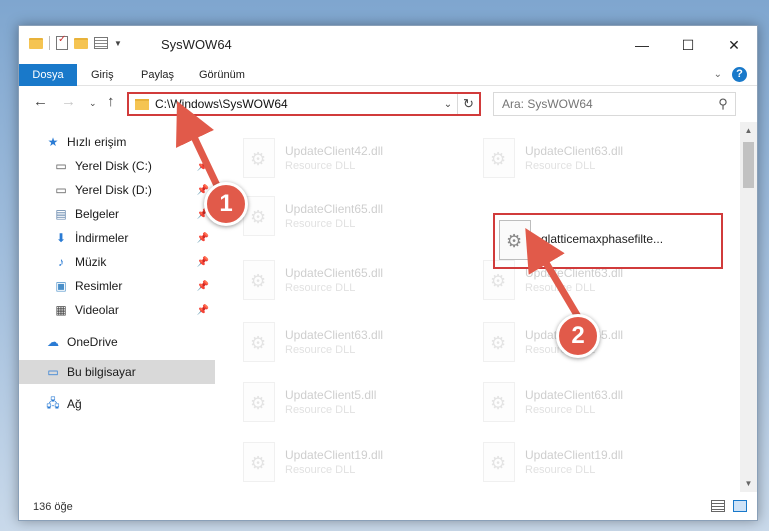 The width and height of the screenshot is (769, 531). What do you see at coordinates (226, 204) in the screenshot?
I see `step-1-badge: 1` at bounding box center [226, 204].